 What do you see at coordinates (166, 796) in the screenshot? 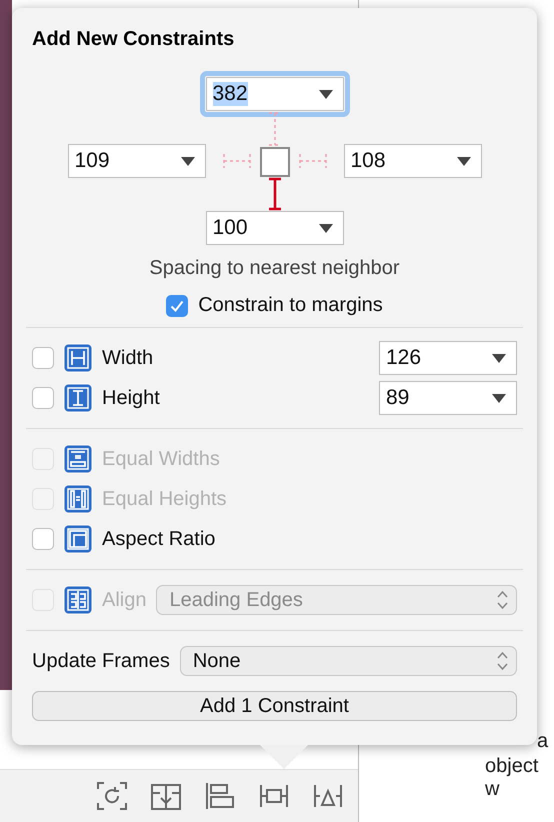
I see `embed-icon` at bounding box center [166, 796].